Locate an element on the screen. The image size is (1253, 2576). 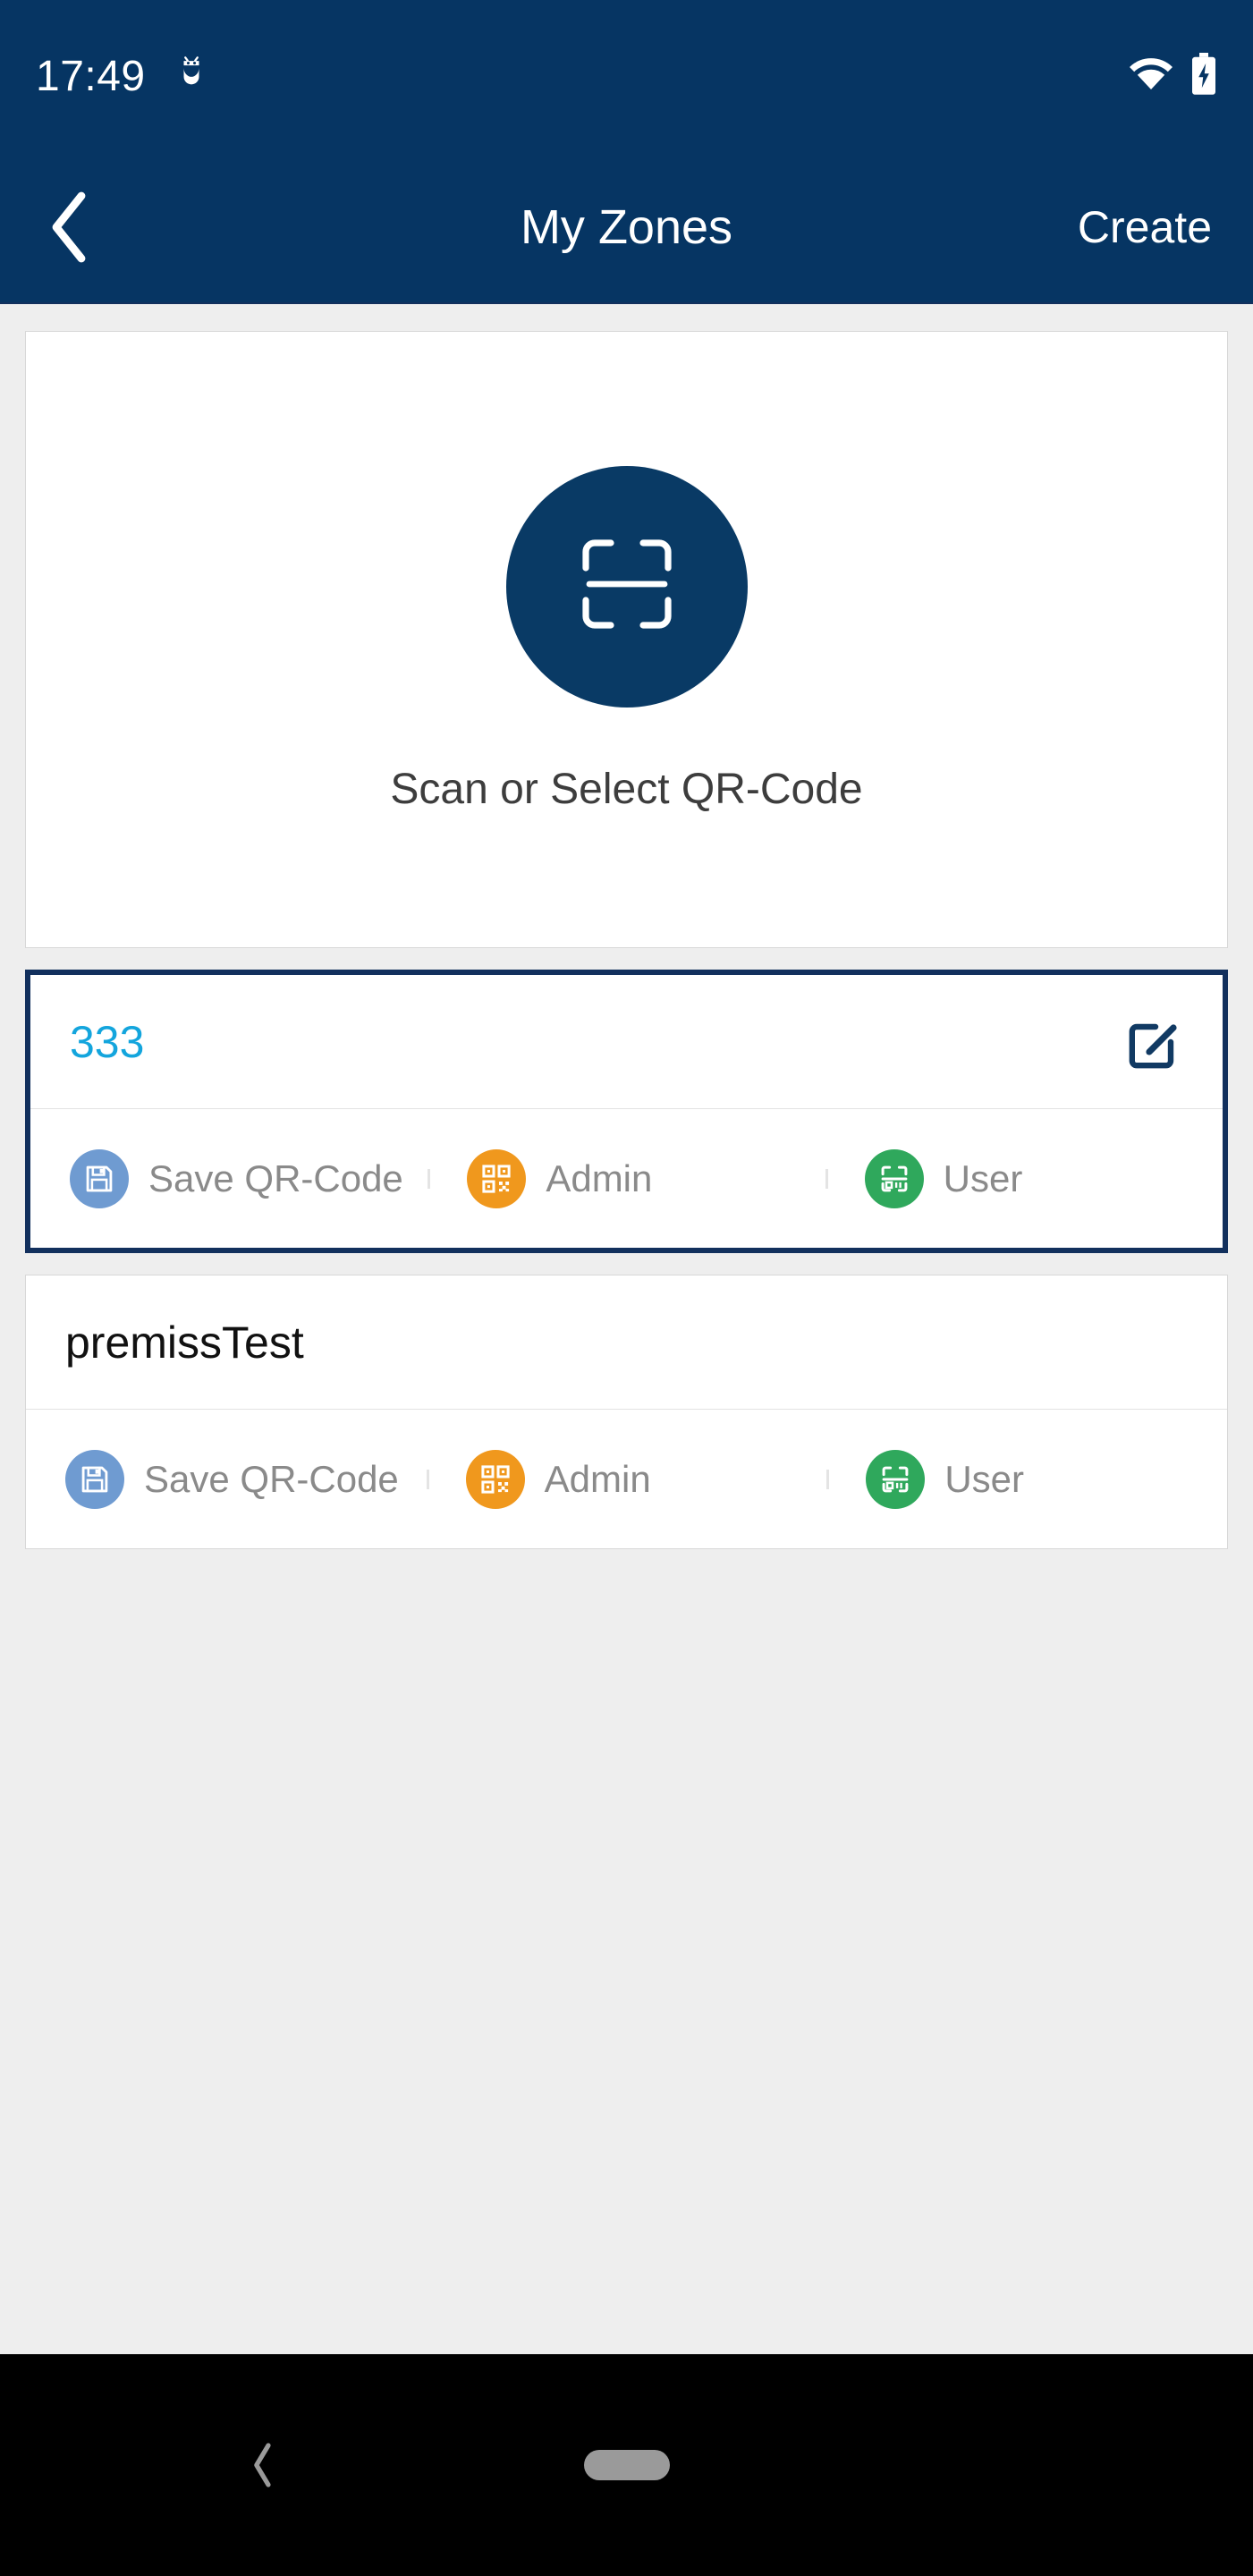
android-debug-icon is located at coordinates (191, 76).